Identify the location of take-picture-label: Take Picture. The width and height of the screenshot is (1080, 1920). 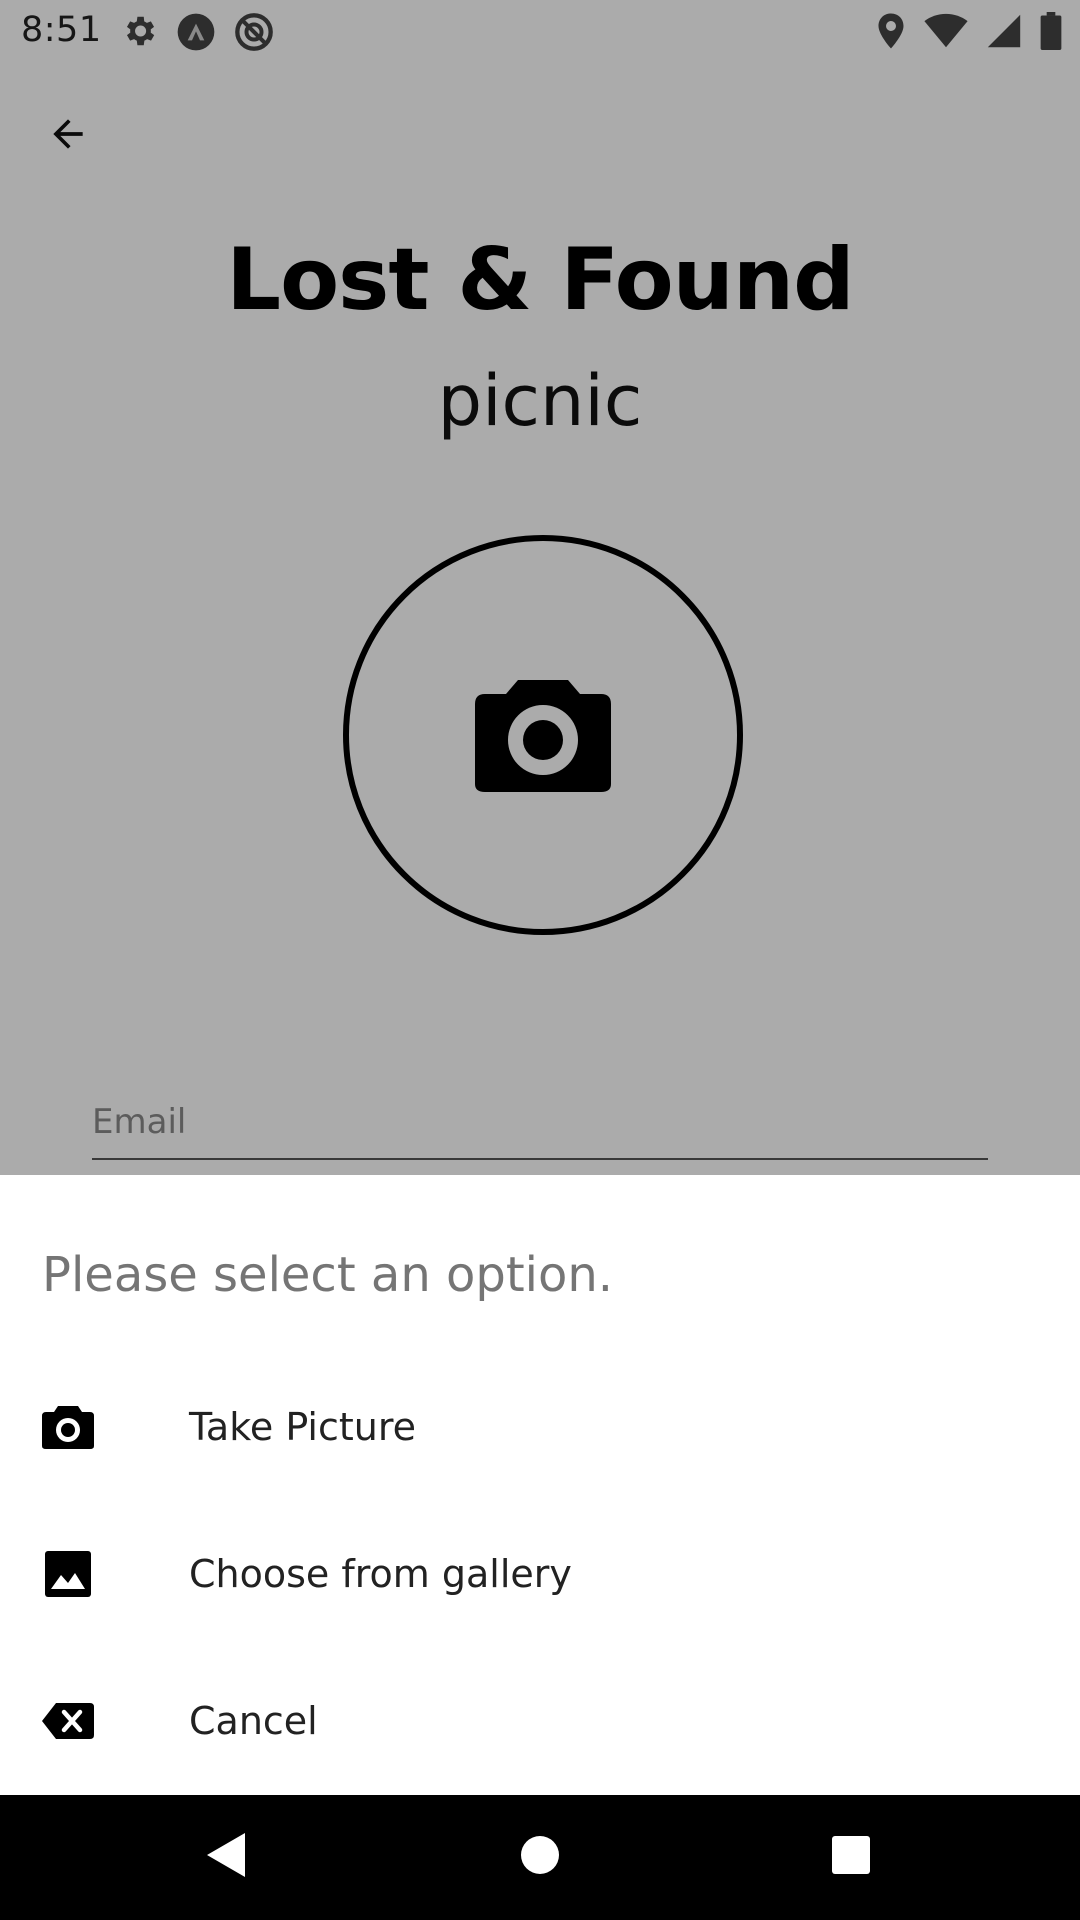
(302, 1427).